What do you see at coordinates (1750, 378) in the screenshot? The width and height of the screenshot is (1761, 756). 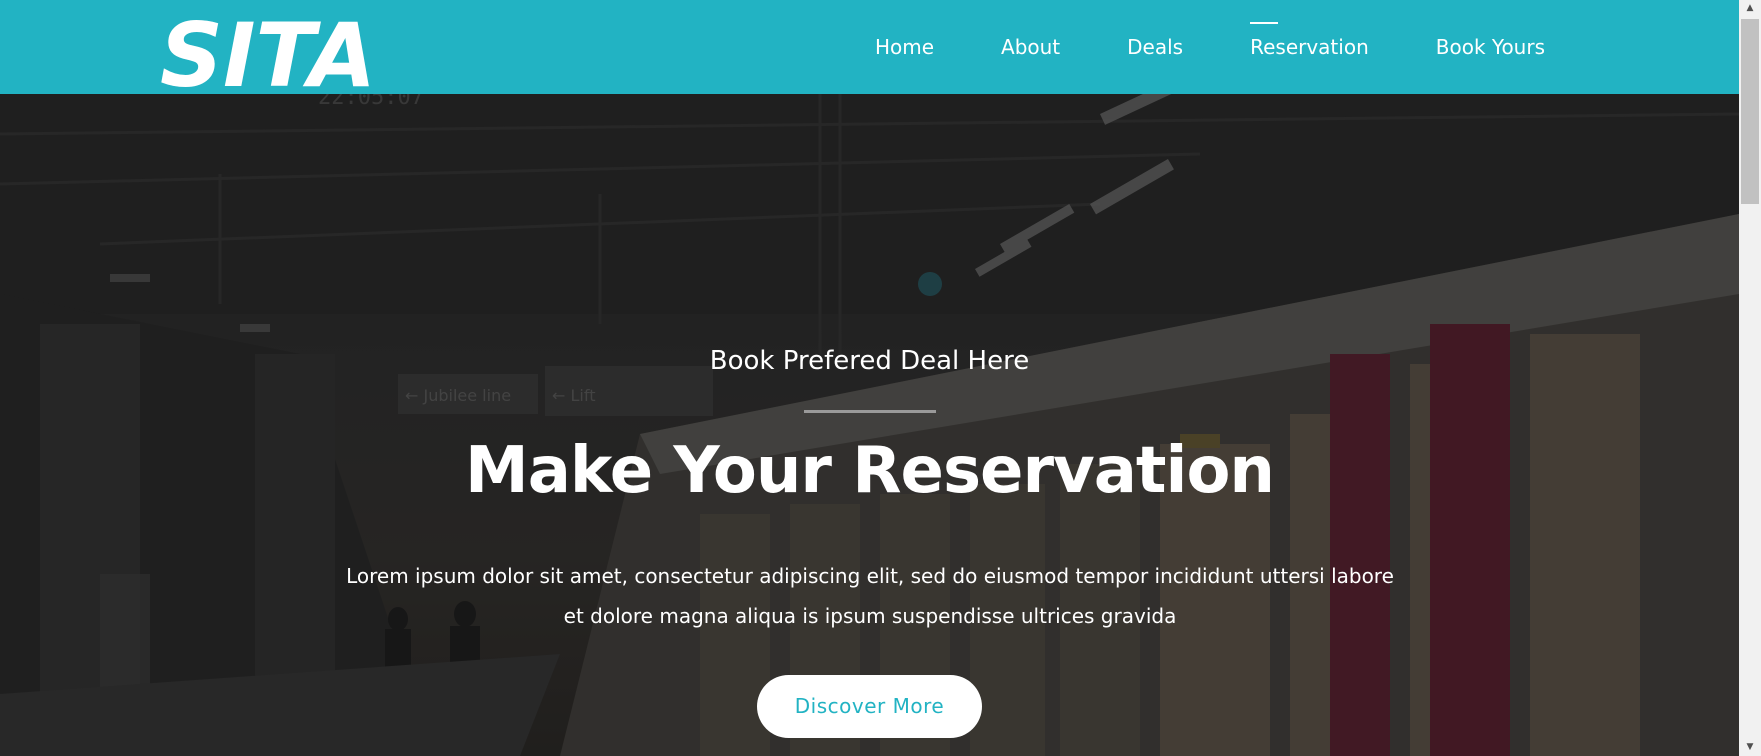 I see `page-scrollbar: ▲ ▼` at bounding box center [1750, 378].